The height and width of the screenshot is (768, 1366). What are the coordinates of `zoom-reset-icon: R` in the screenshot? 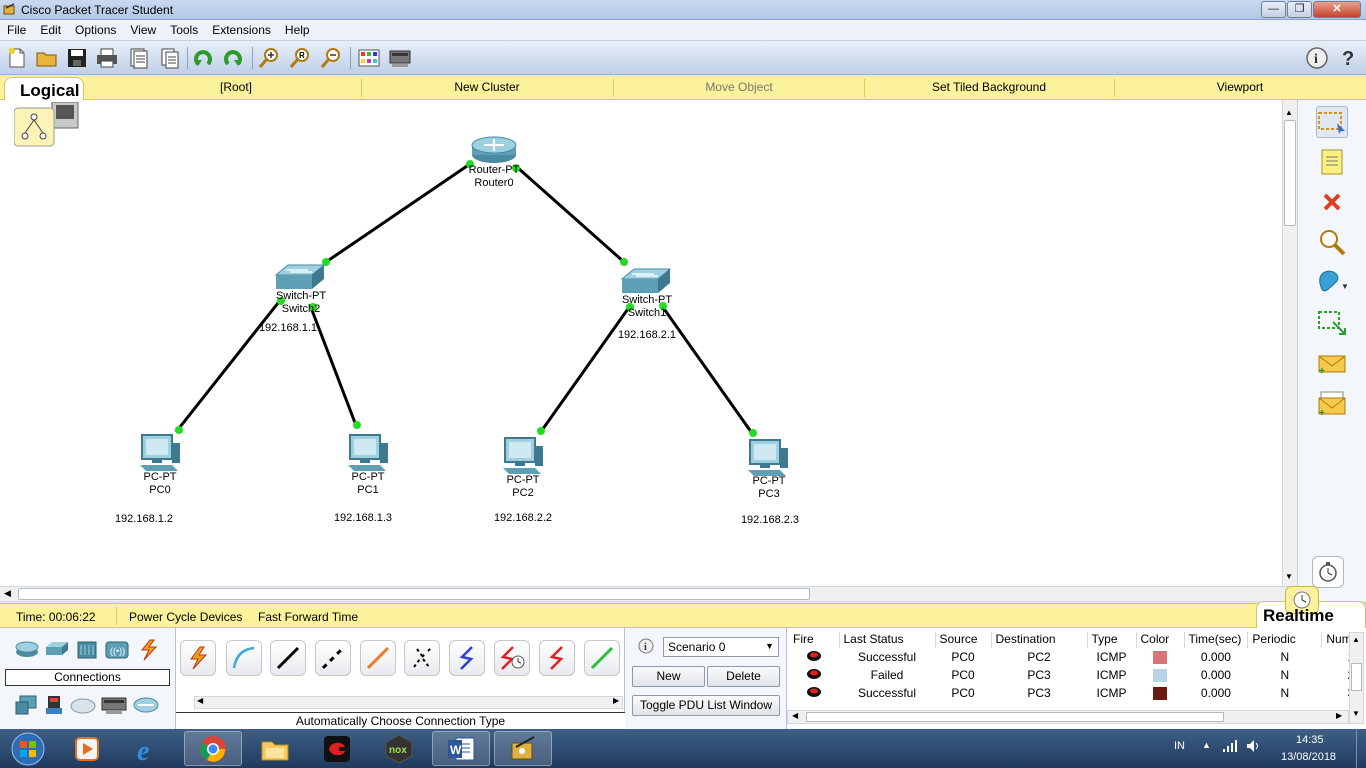 It's located at (300, 58).